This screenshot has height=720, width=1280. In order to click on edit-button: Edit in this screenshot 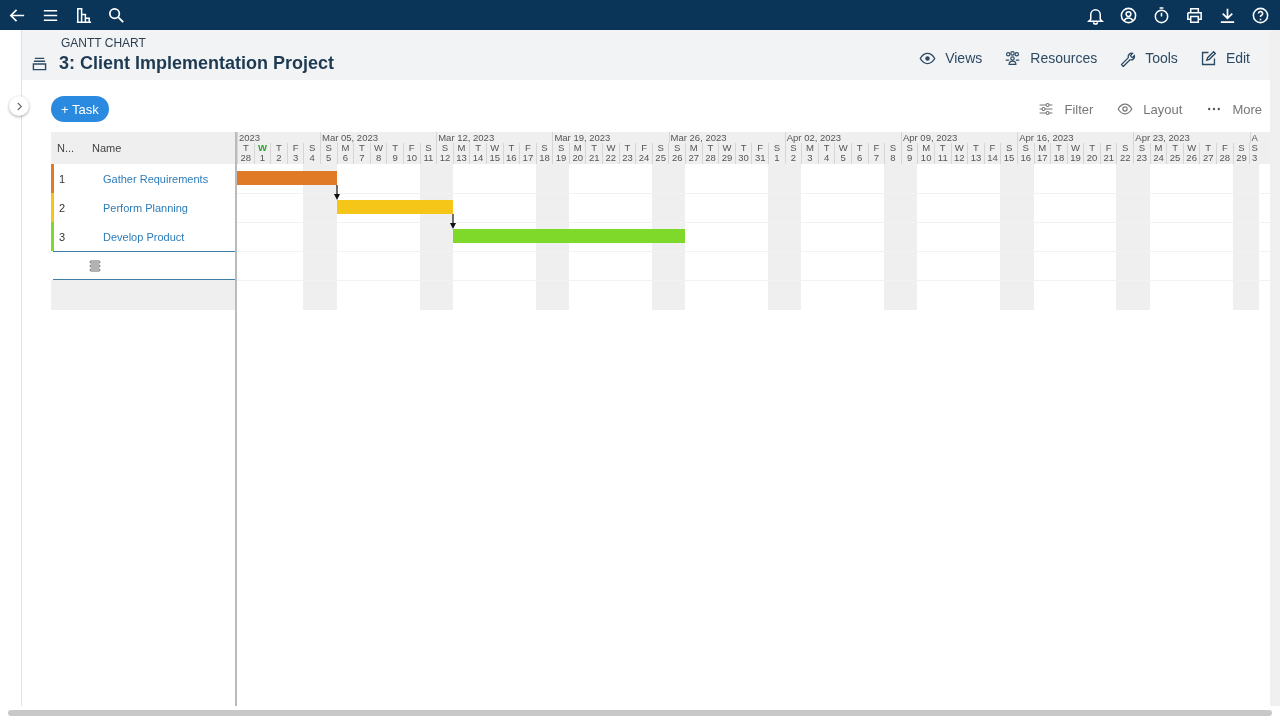, I will do `click(1224, 58)`.